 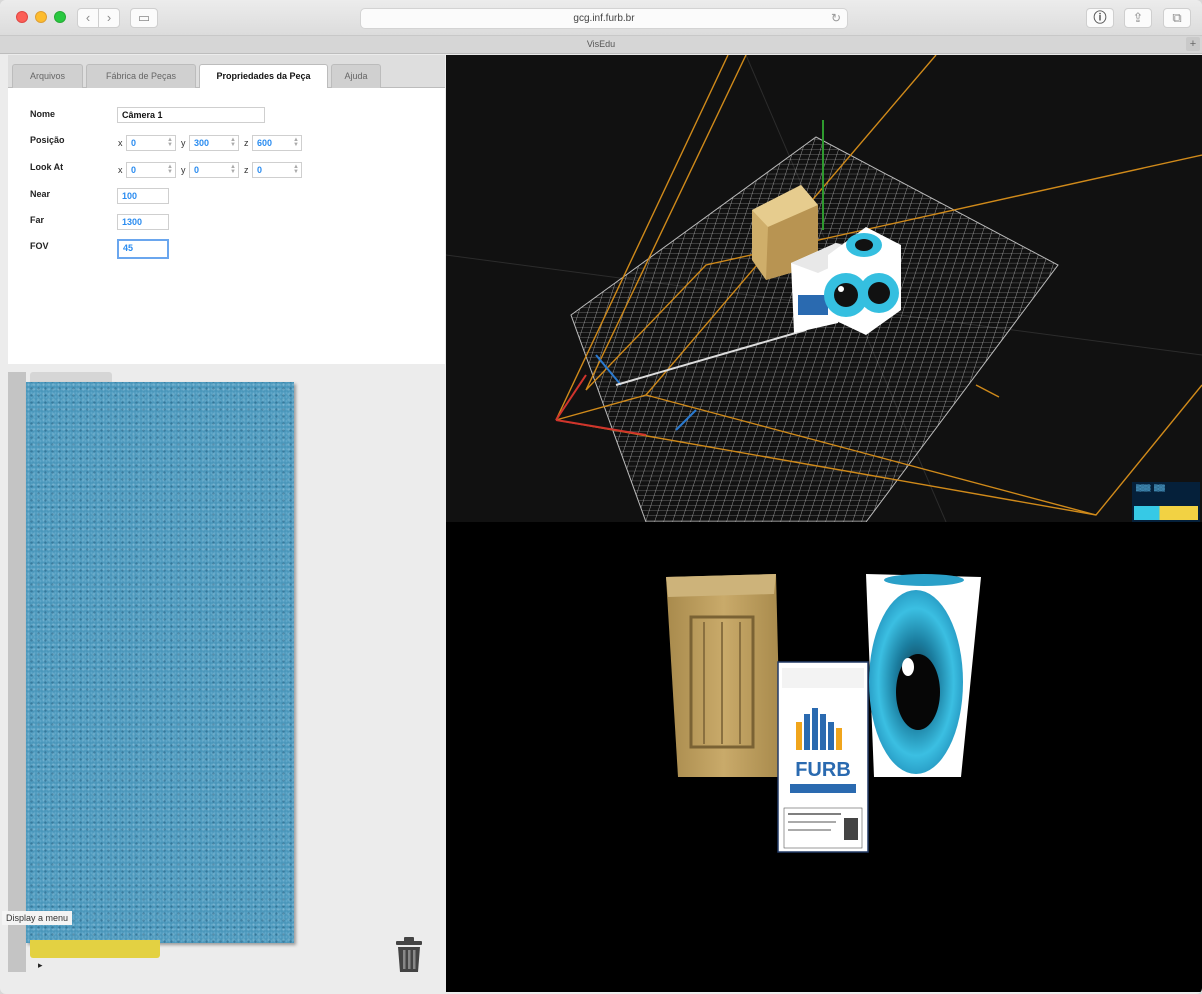 I want to click on close-window-button, so click(x=22, y=17).